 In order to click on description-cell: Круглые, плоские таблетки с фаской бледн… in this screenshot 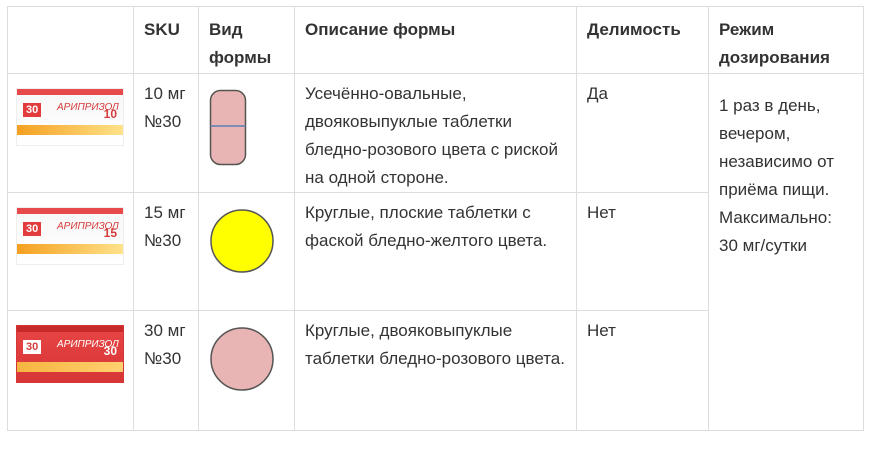, I will do `click(435, 251)`.